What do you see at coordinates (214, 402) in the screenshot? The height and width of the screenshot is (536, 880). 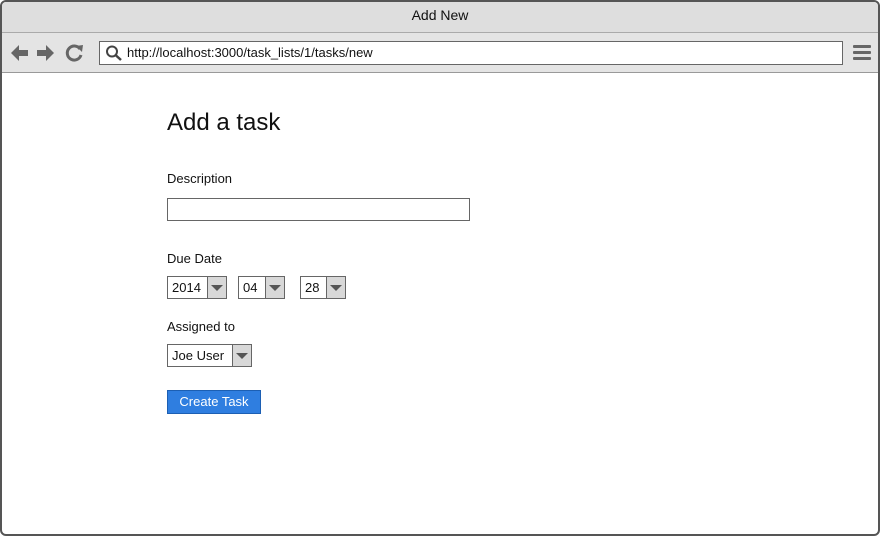 I see `create-task-button: Create Task` at bounding box center [214, 402].